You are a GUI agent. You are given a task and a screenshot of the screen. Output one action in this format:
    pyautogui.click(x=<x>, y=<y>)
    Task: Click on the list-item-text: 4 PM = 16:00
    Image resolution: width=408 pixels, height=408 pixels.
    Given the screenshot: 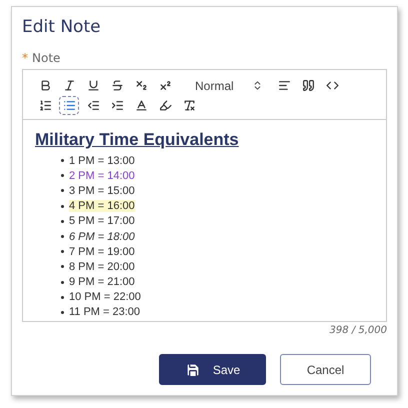 What is the action you would take?
    pyautogui.click(x=102, y=206)
    